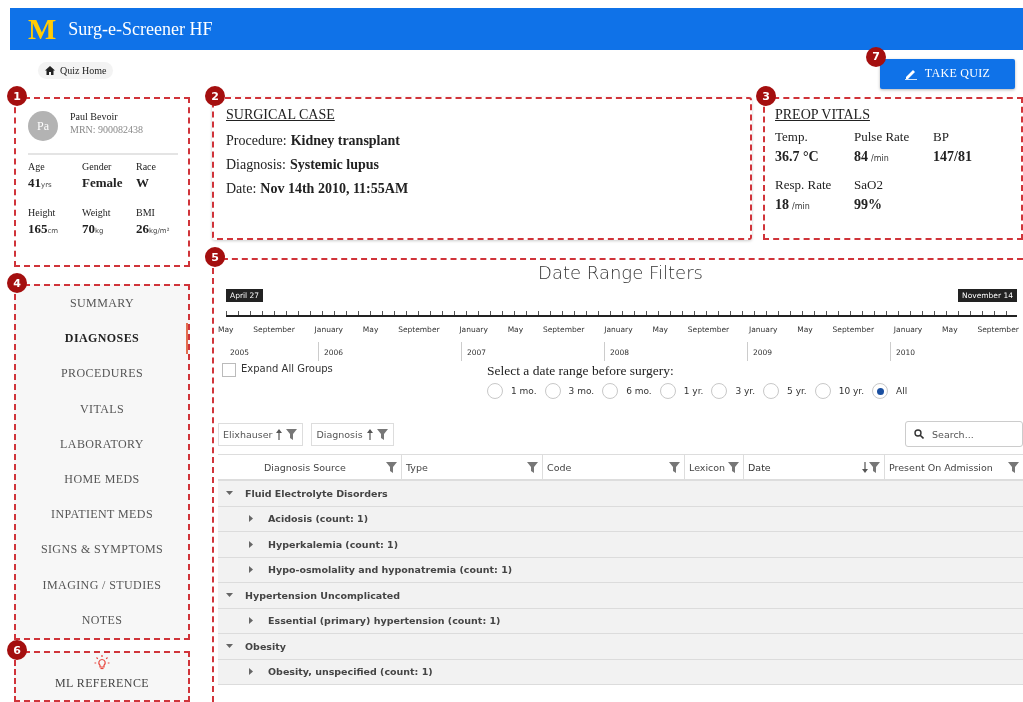 The height and width of the screenshot is (702, 1023). What do you see at coordinates (581, 371) in the screenshot?
I see `range-prompt: Select a date range before surgery:` at bounding box center [581, 371].